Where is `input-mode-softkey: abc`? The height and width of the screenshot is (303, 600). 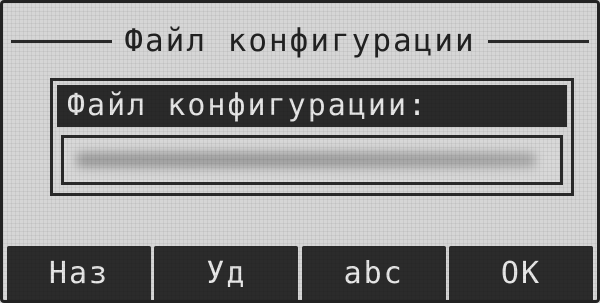
input-mode-softkey: abc is located at coordinates (373, 273).